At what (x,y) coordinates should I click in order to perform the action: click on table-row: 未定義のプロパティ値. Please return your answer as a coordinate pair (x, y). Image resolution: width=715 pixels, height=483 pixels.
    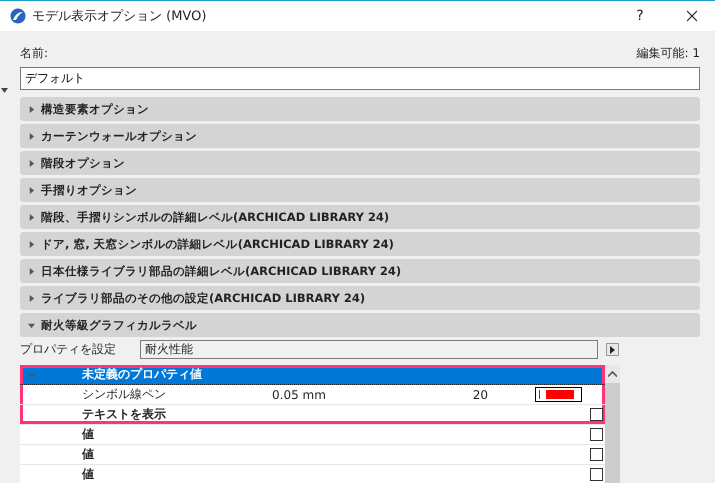
    Looking at the image, I should click on (312, 375).